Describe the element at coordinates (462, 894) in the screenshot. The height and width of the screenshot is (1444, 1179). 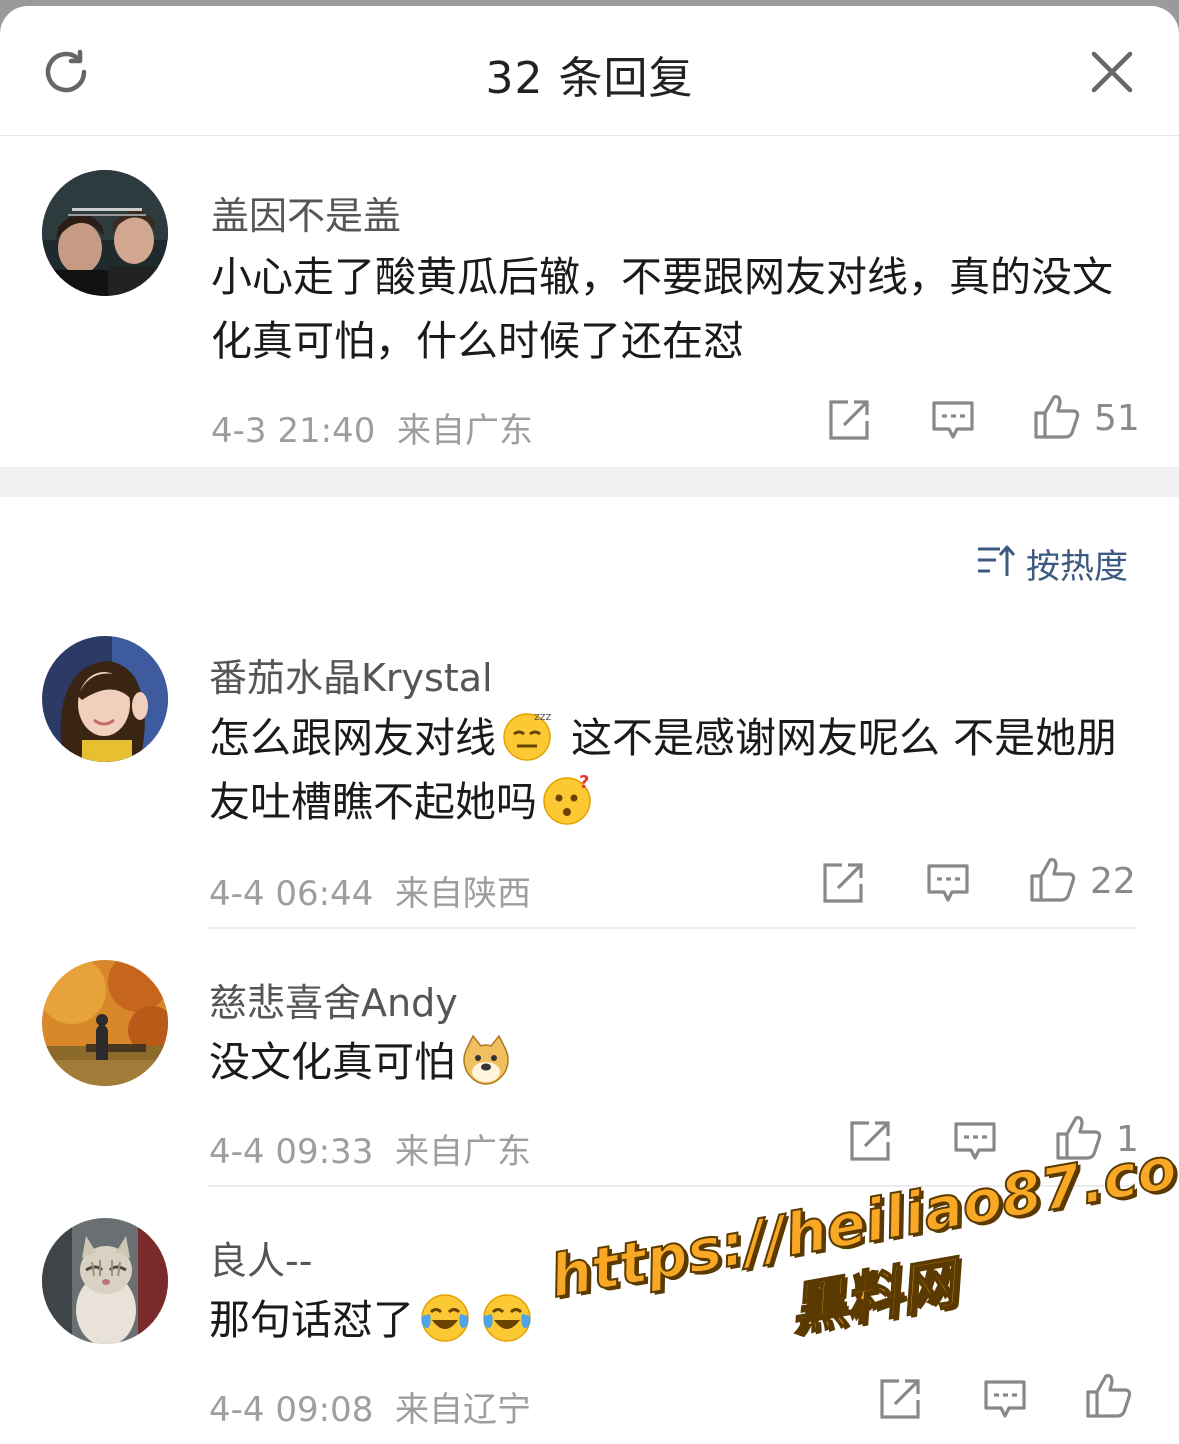
I see `location: 来自陕西` at that location.